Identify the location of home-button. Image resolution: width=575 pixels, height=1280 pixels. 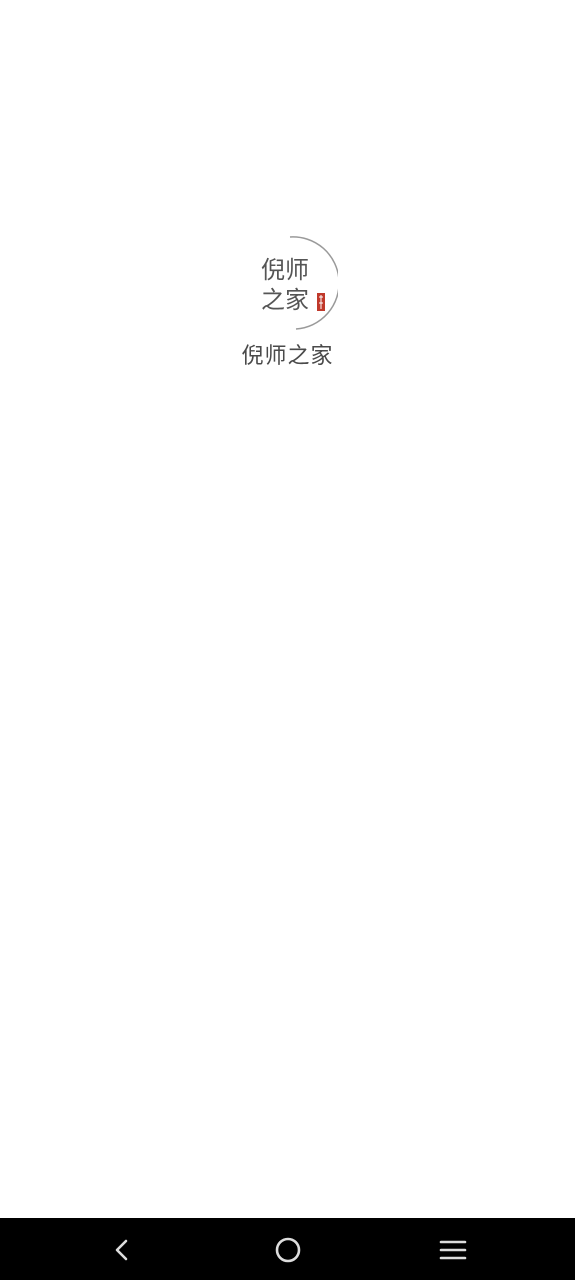
(288, 1250).